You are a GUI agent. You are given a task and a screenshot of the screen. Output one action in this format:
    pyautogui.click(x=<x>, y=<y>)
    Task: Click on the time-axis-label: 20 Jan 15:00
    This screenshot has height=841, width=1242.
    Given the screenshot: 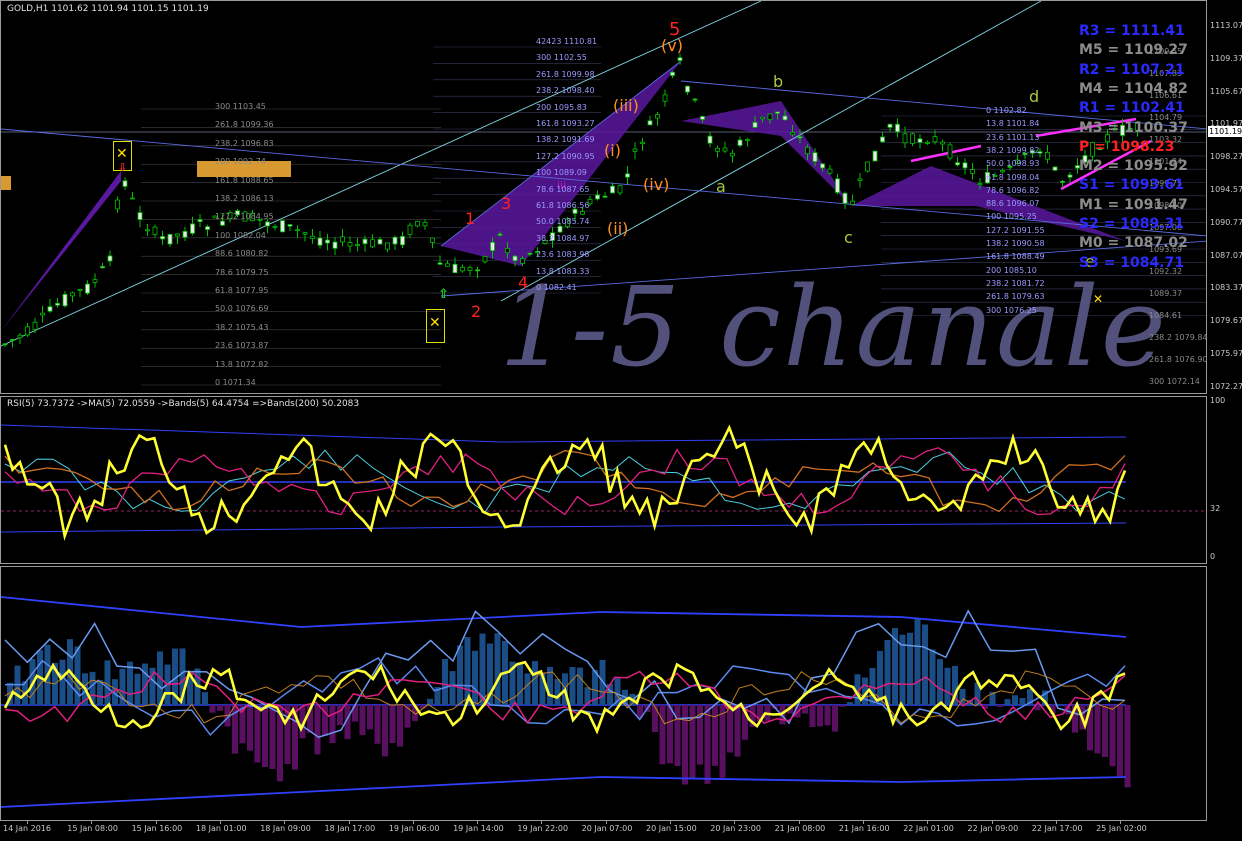 What is the action you would take?
    pyautogui.click(x=671, y=828)
    